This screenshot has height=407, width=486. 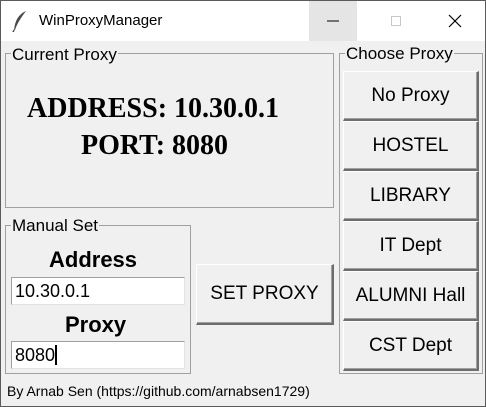 What do you see at coordinates (153, 108) in the screenshot?
I see `current-address-text: ADDRESS: 10.30.0.1` at bounding box center [153, 108].